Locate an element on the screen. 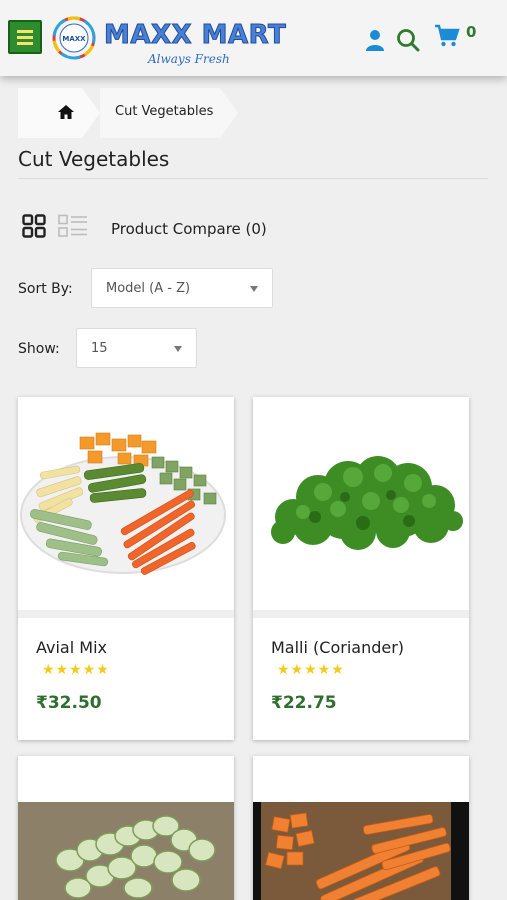 The width and height of the screenshot is (507, 900). page-title: Cut Vegetables is located at coordinates (94, 159).